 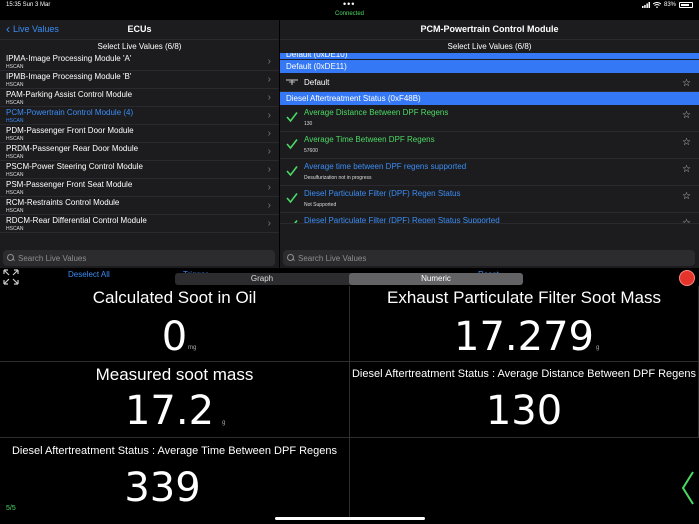 What do you see at coordinates (76, 220) in the screenshot?
I see `ecu-name: RDCM-Rear Differential Control Module` at bounding box center [76, 220].